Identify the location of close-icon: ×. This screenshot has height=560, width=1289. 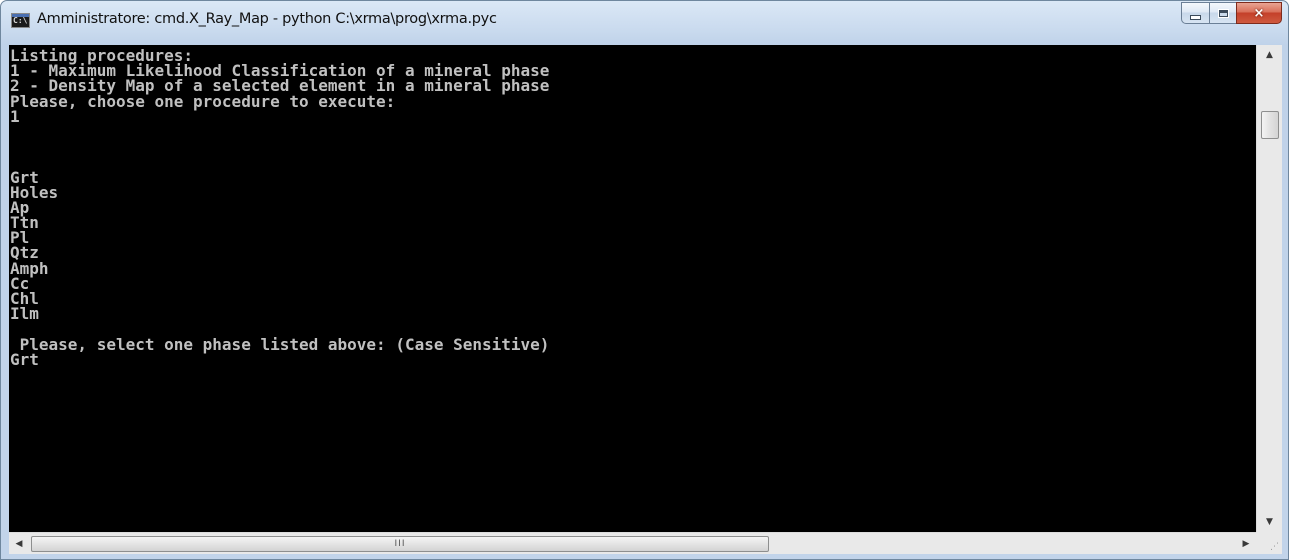
(1259, 13).